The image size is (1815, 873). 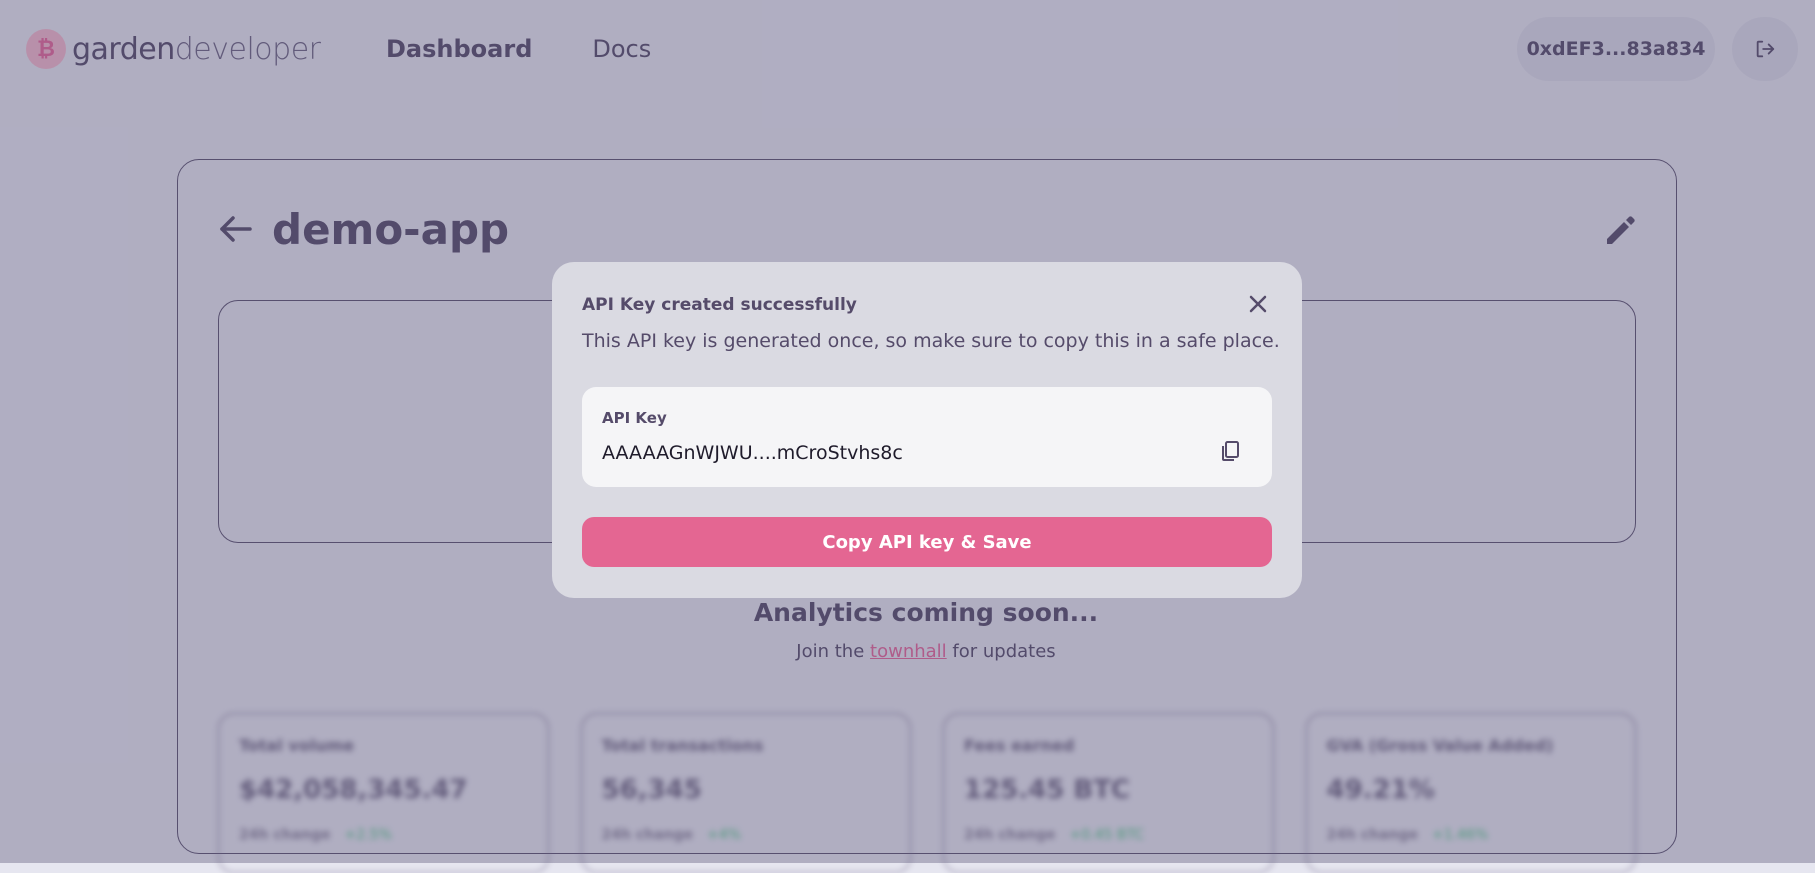 I want to click on modal-title: API Key created successfully, so click(x=719, y=305).